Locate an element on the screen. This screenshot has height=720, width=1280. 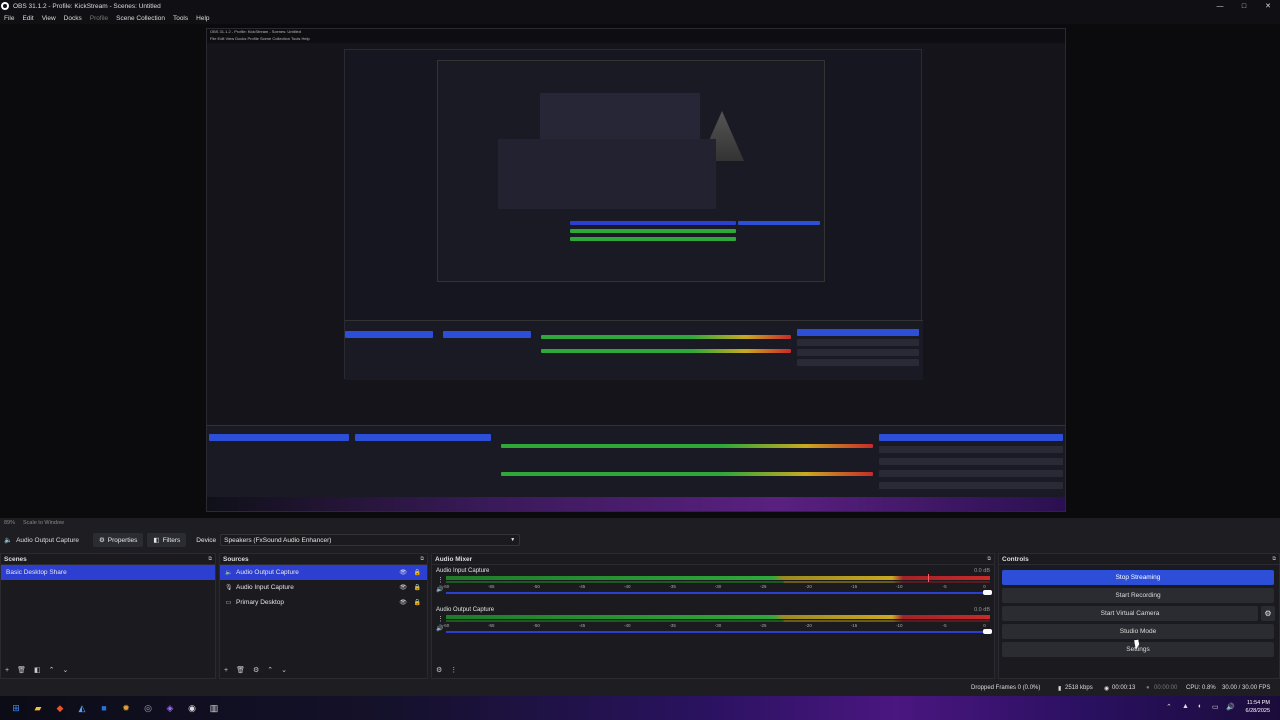
menu-help: Help is located at coordinates (202, 18).